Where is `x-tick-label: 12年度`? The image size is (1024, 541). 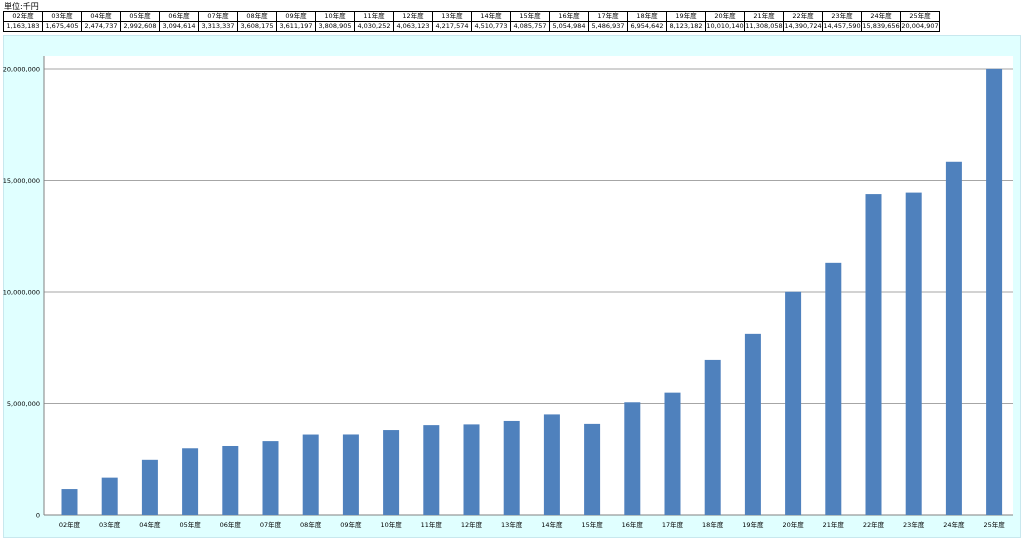
x-tick-label: 12年度 is located at coordinates (472, 524).